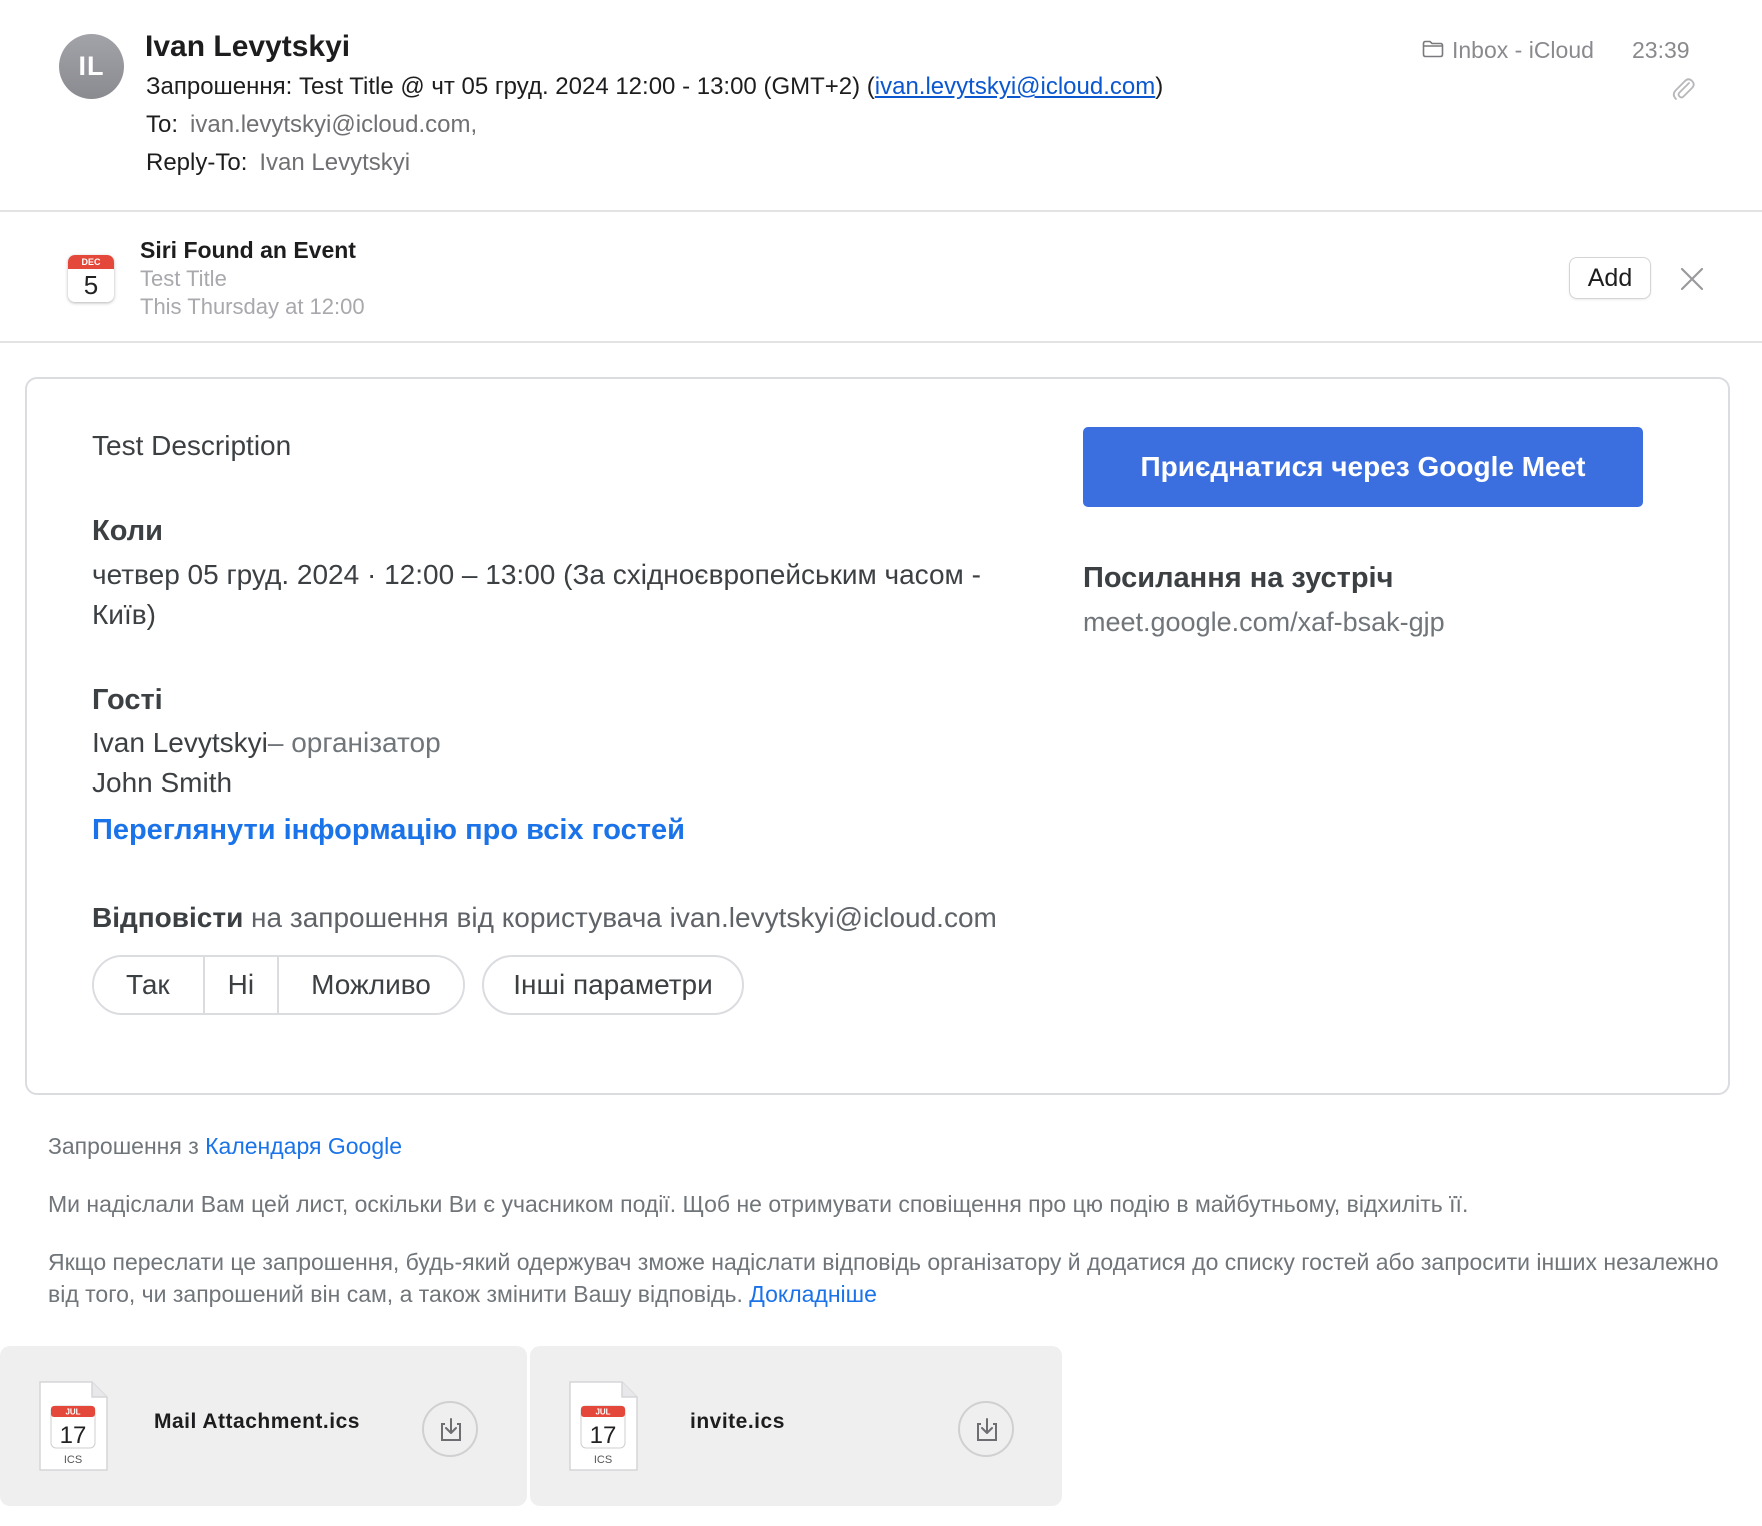 The image size is (1762, 1526). What do you see at coordinates (1692, 279) in the screenshot?
I see `close-icon` at bounding box center [1692, 279].